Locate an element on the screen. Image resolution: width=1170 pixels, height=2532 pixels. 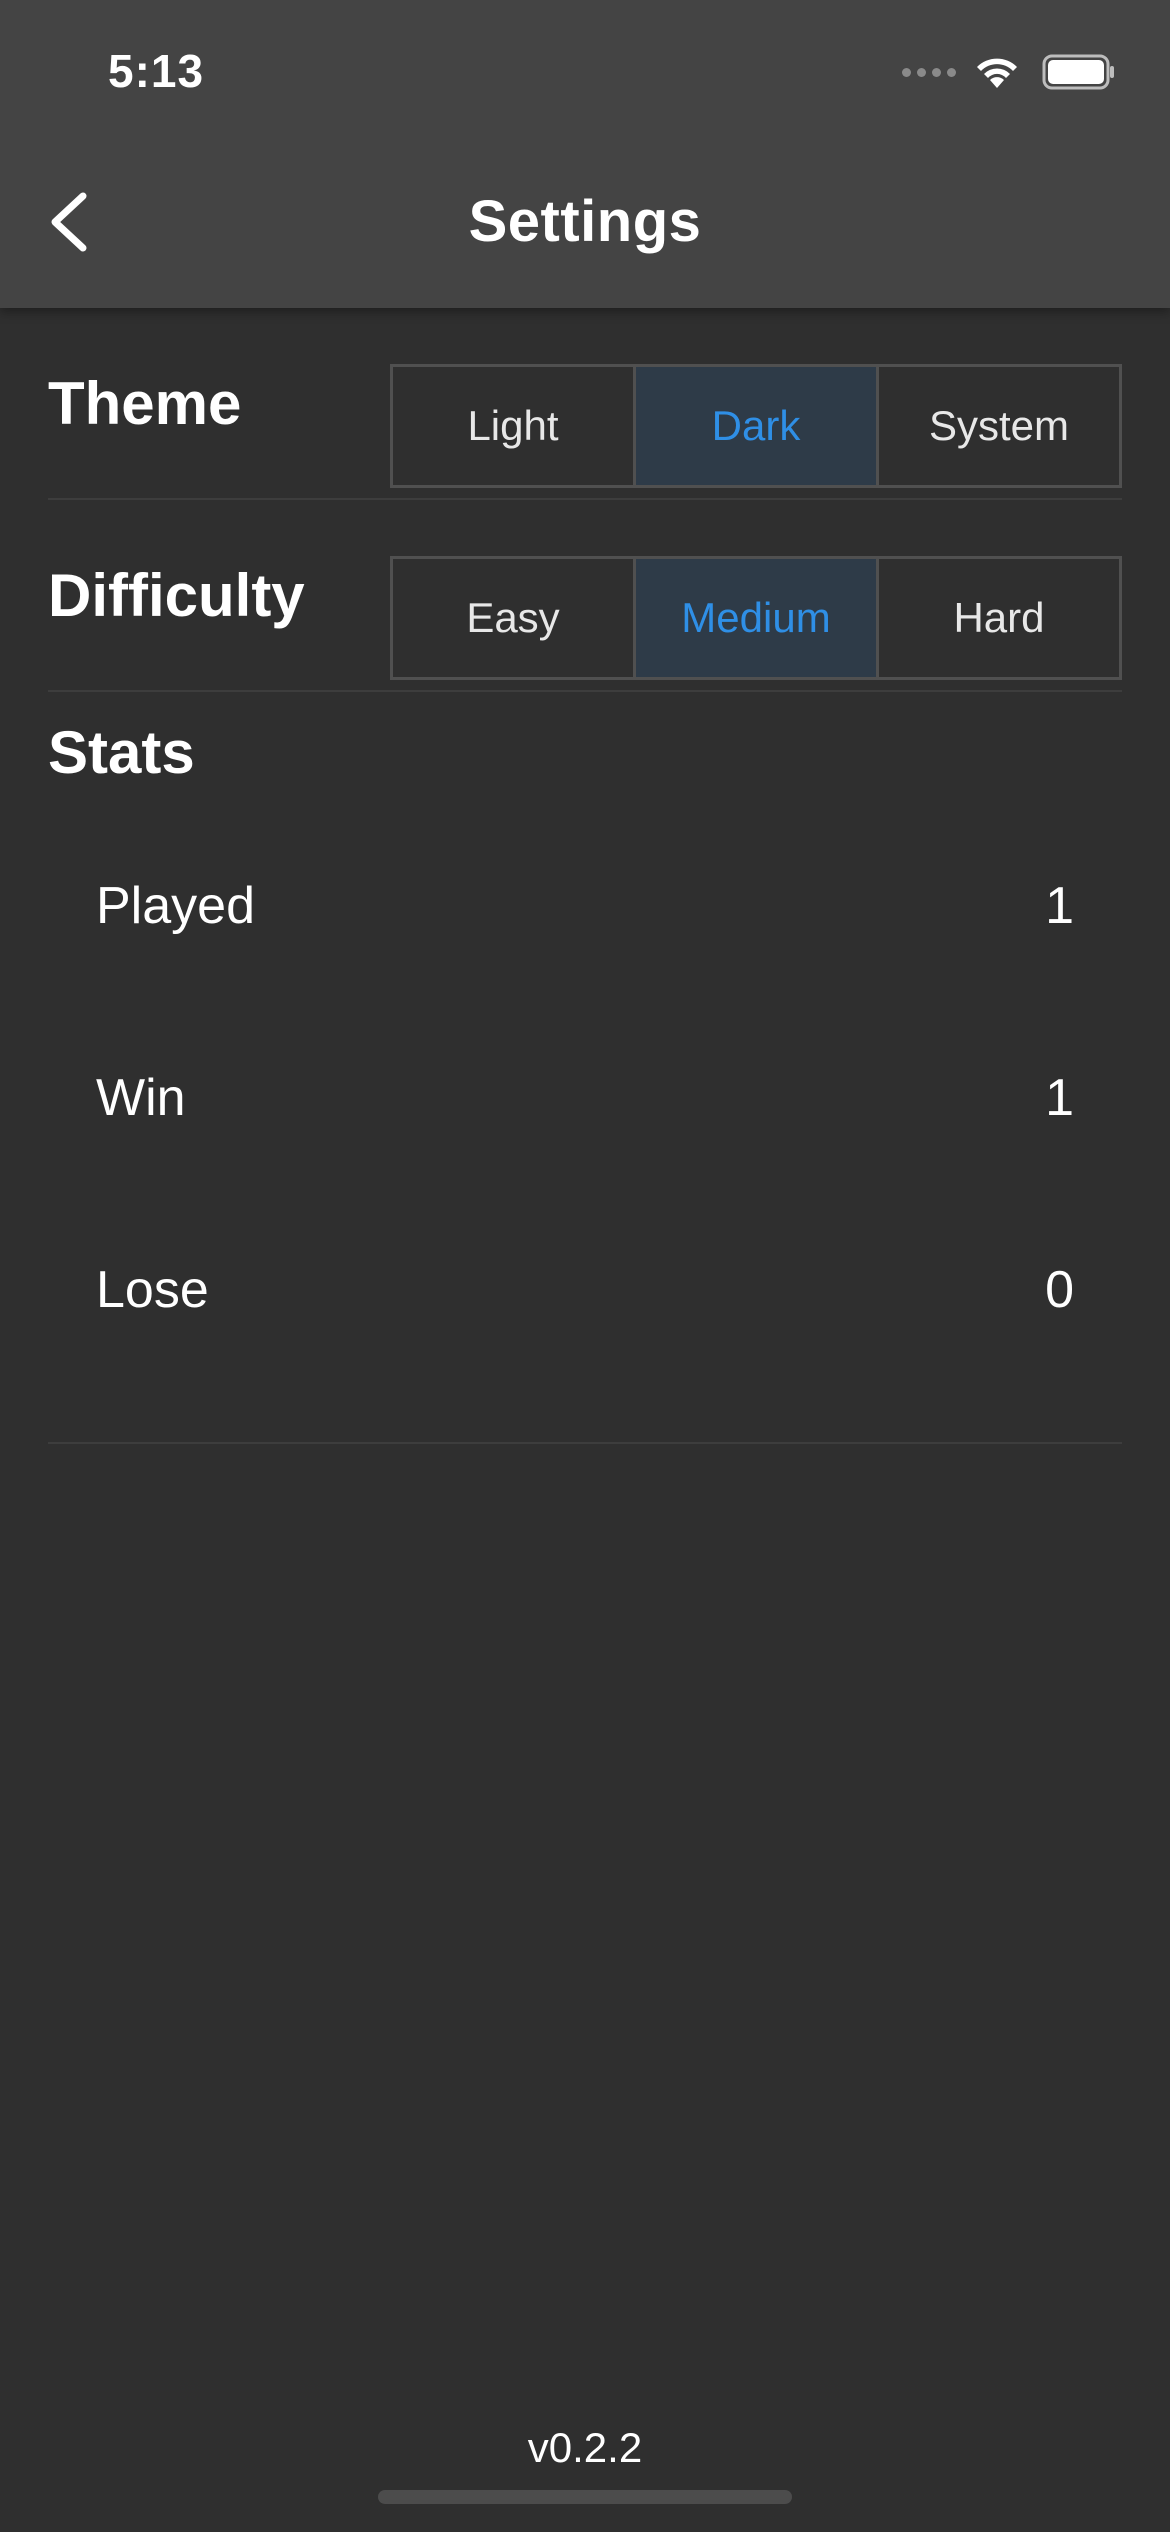
theme-segmented-control: Light Dark System is located at coordinates (756, 426).